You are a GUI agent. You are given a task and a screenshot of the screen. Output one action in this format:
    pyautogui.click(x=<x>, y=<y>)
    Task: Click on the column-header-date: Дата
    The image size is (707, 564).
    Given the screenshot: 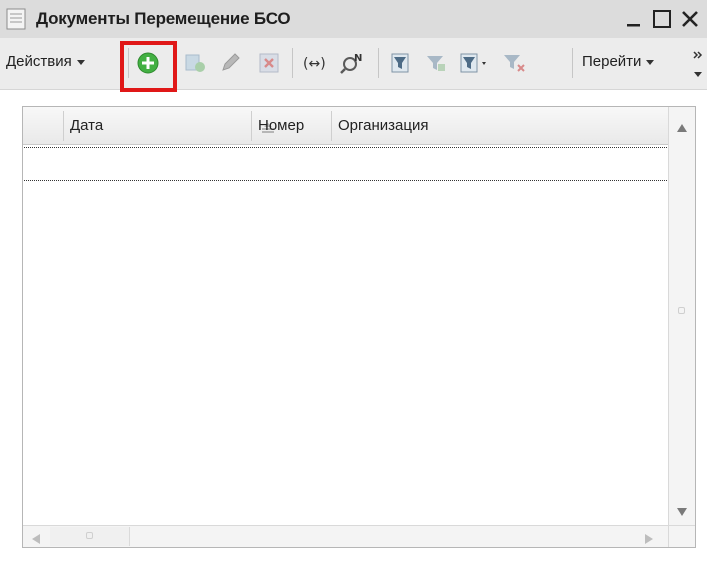 What is the action you would take?
    pyautogui.click(x=168, y=125)
    